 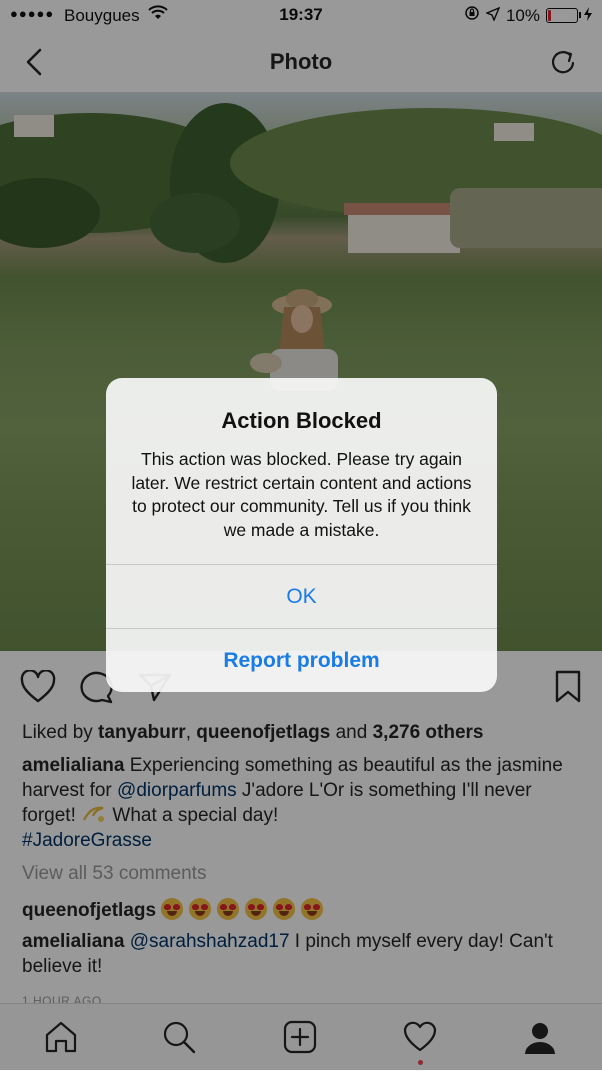 I want to click on alert-title: Action Blocked, so click(x=301, y=420).